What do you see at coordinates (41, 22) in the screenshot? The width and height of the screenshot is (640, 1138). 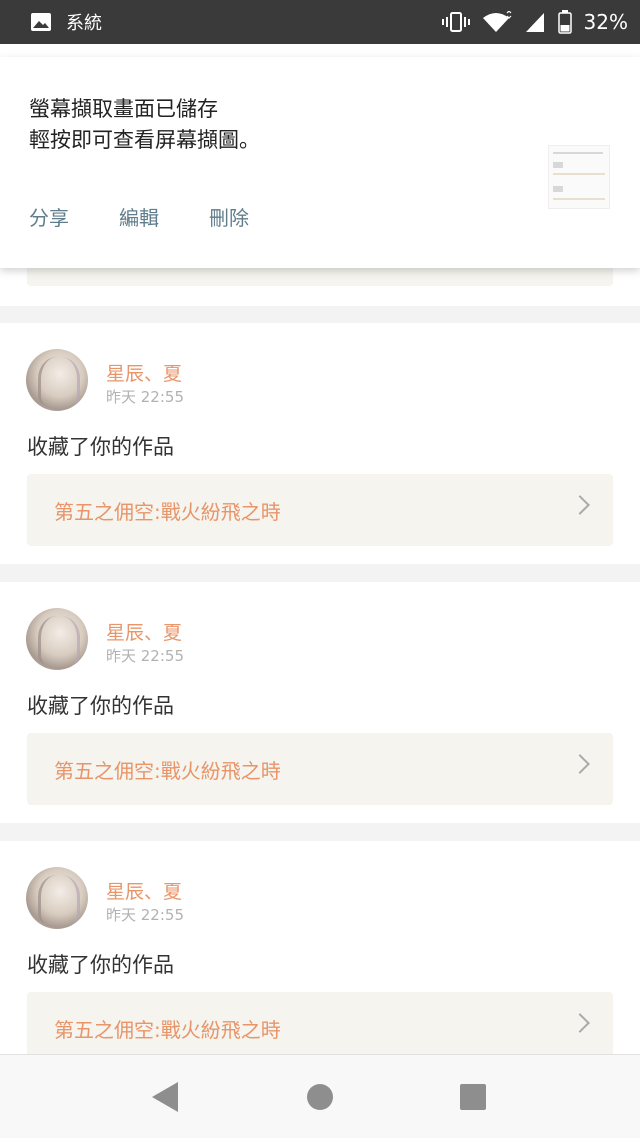 I see `image-icon` at bounding box center [41, 22].